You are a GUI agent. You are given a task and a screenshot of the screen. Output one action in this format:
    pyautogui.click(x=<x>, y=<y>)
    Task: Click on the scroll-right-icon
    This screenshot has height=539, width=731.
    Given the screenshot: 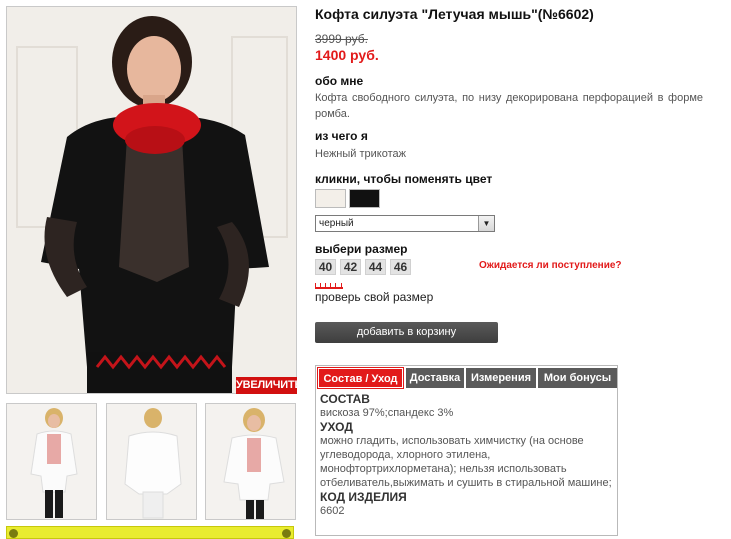 What is the action you would take?
    pyautogui.click(x=286, y=533)
    